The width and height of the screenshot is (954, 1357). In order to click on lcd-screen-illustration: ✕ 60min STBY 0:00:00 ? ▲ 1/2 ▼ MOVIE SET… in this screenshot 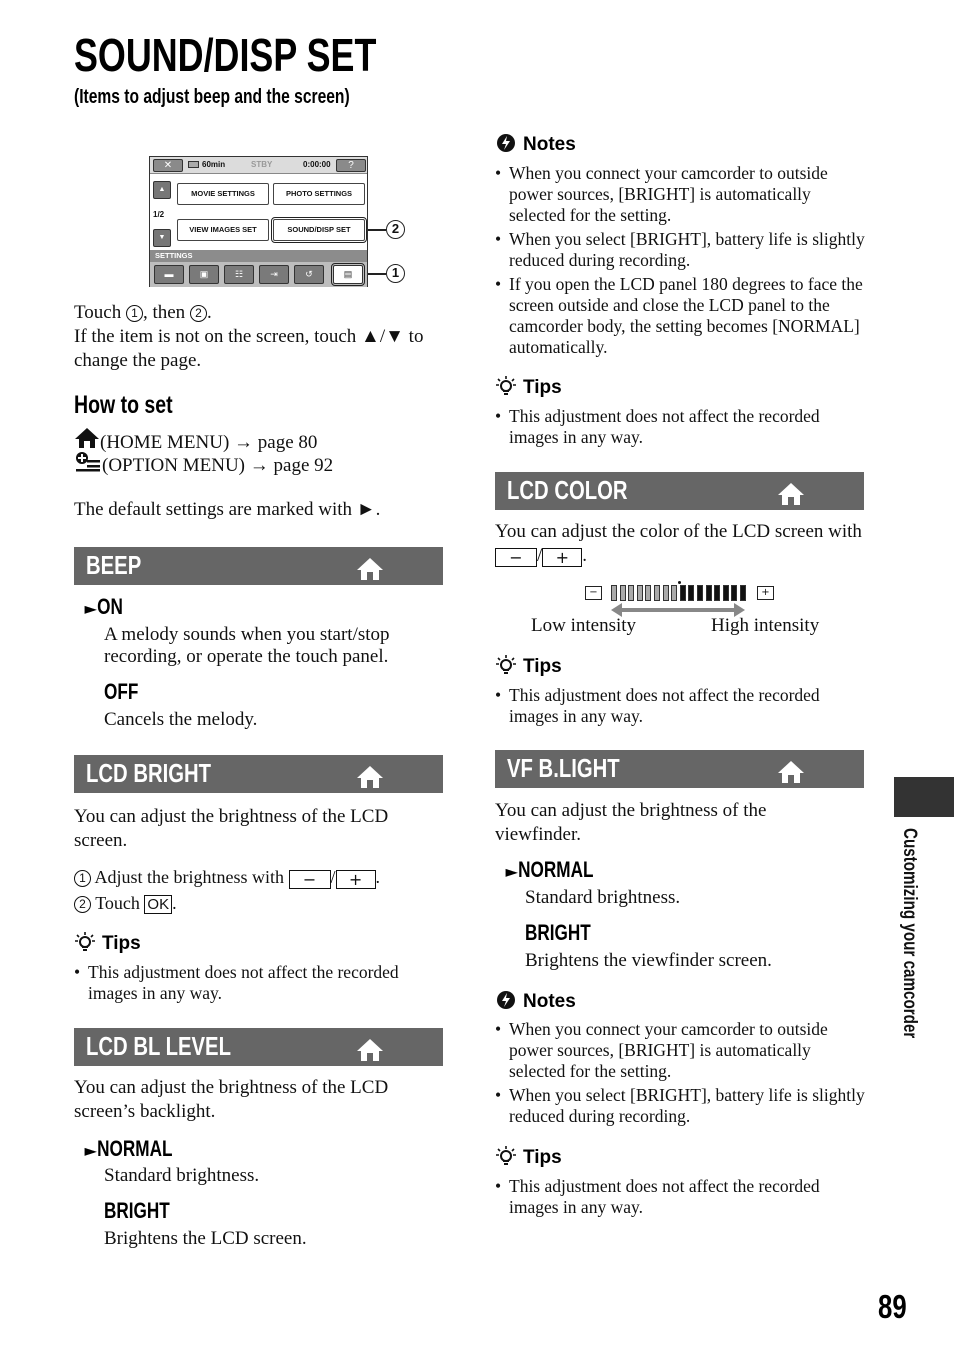, I will do `click(258, 221)`.